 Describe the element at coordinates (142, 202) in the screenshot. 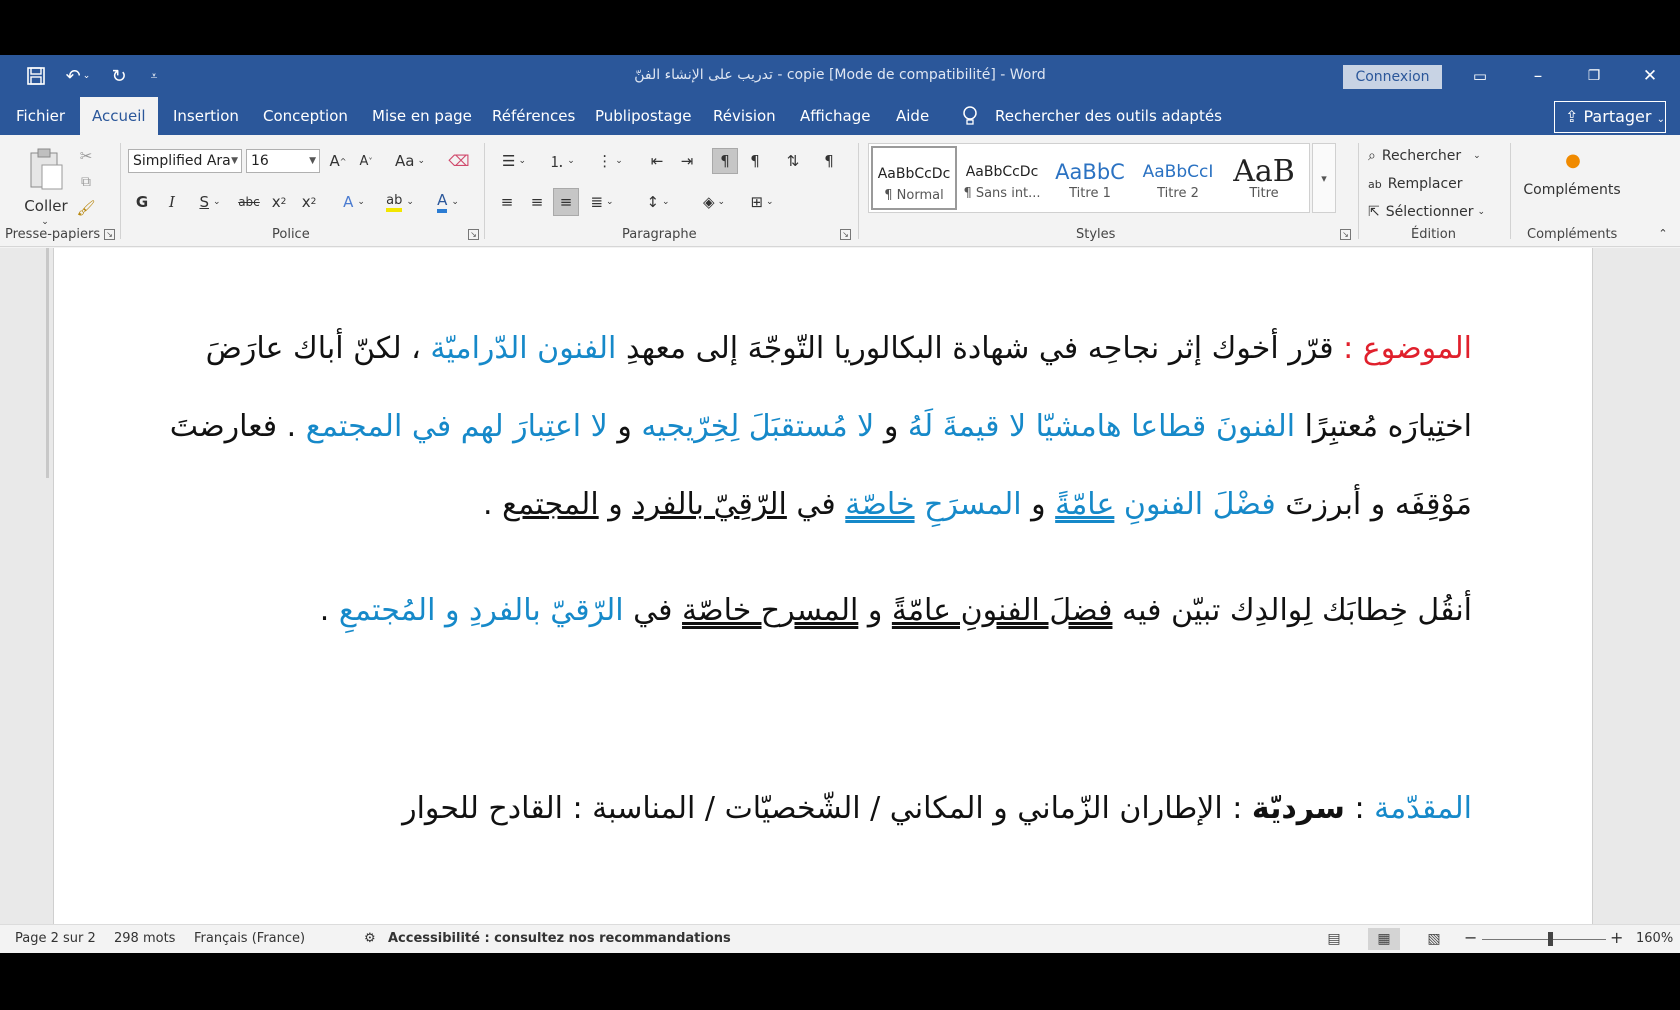

I see `bold-icon: G` at that location.